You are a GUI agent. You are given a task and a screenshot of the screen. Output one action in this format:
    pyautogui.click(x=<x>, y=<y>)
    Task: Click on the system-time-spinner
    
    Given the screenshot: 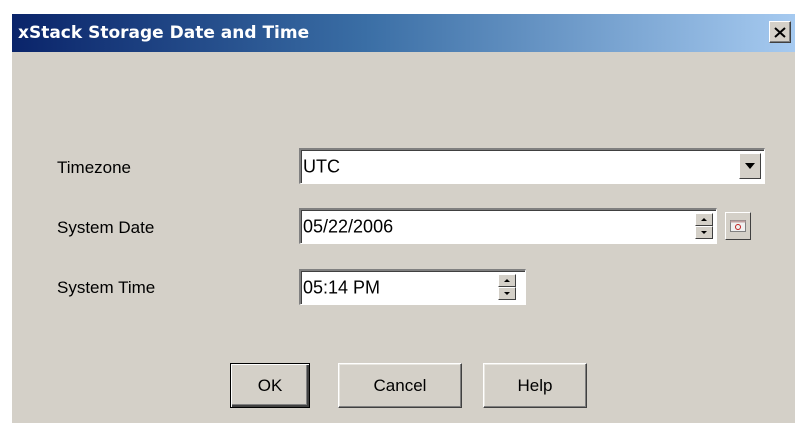 What is the action you would take?
    pyautogui.click(x=507, y=287)
    